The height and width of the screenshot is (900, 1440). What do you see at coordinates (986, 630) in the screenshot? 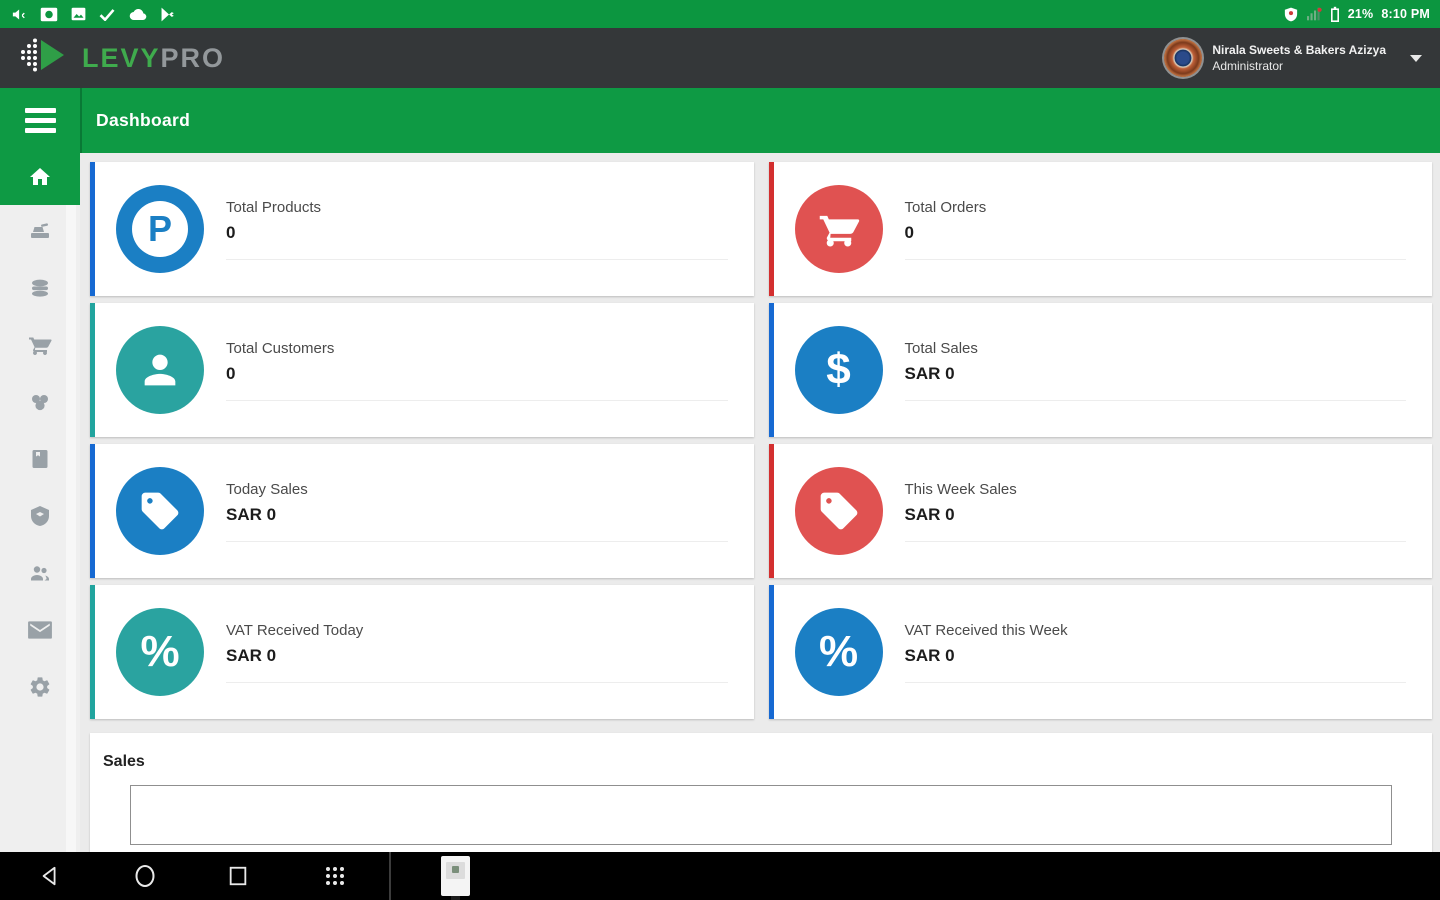
I see `card-label: VAT Received this Week` at bounding box center [986, 630].